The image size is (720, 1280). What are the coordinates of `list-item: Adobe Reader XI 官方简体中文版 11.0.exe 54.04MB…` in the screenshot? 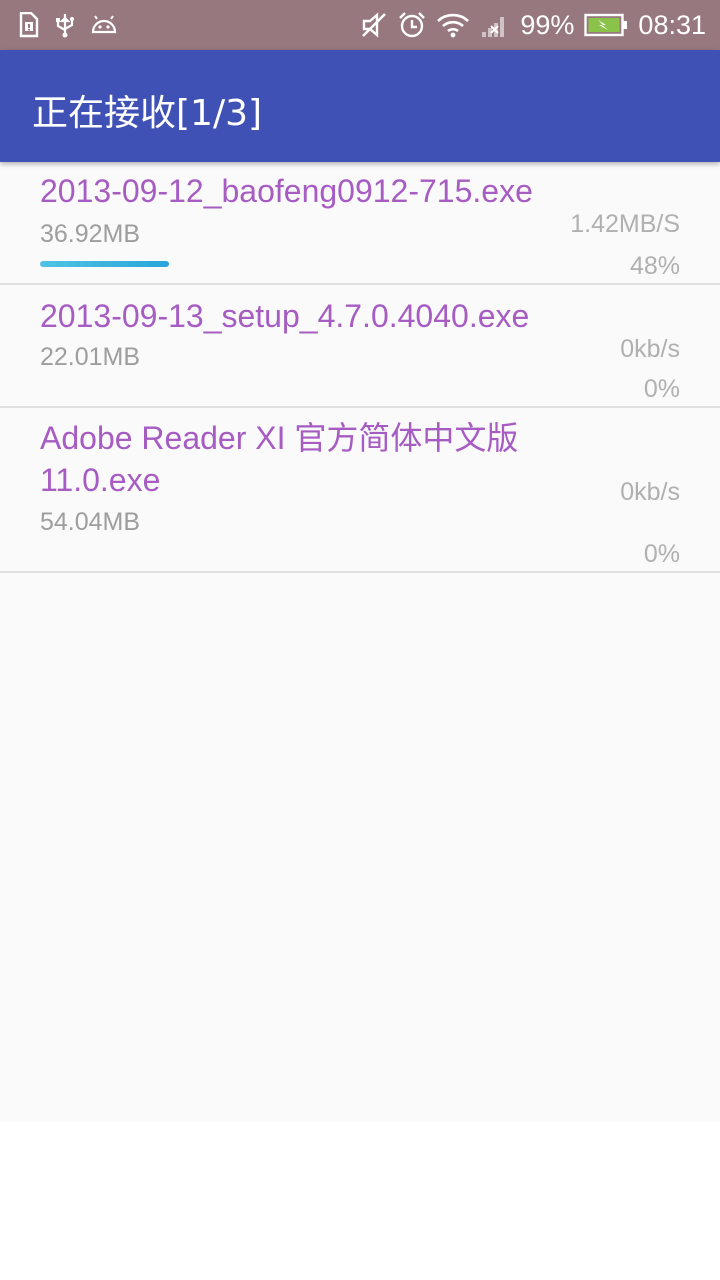 It's located at (360, 490).